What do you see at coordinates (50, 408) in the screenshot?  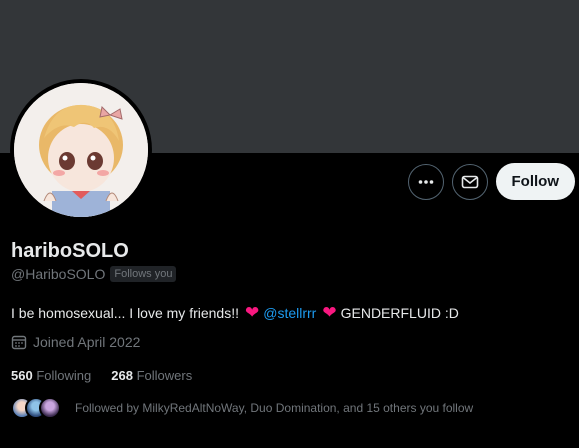 I see `follower-avatar` at bounding box center [50, 408].